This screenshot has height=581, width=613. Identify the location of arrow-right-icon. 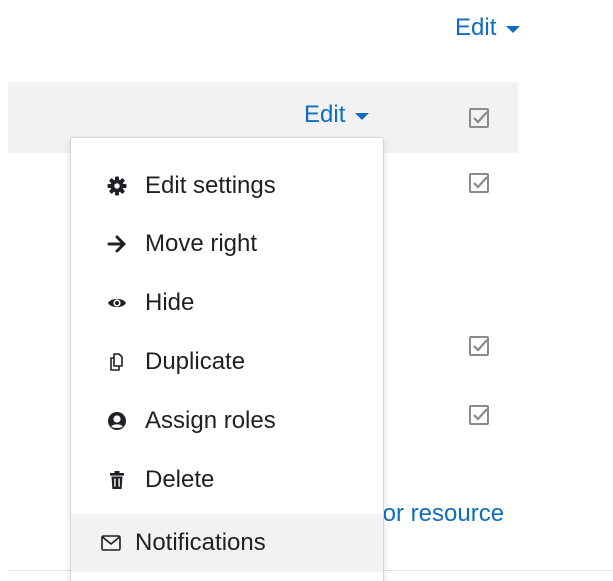
(117, 244).